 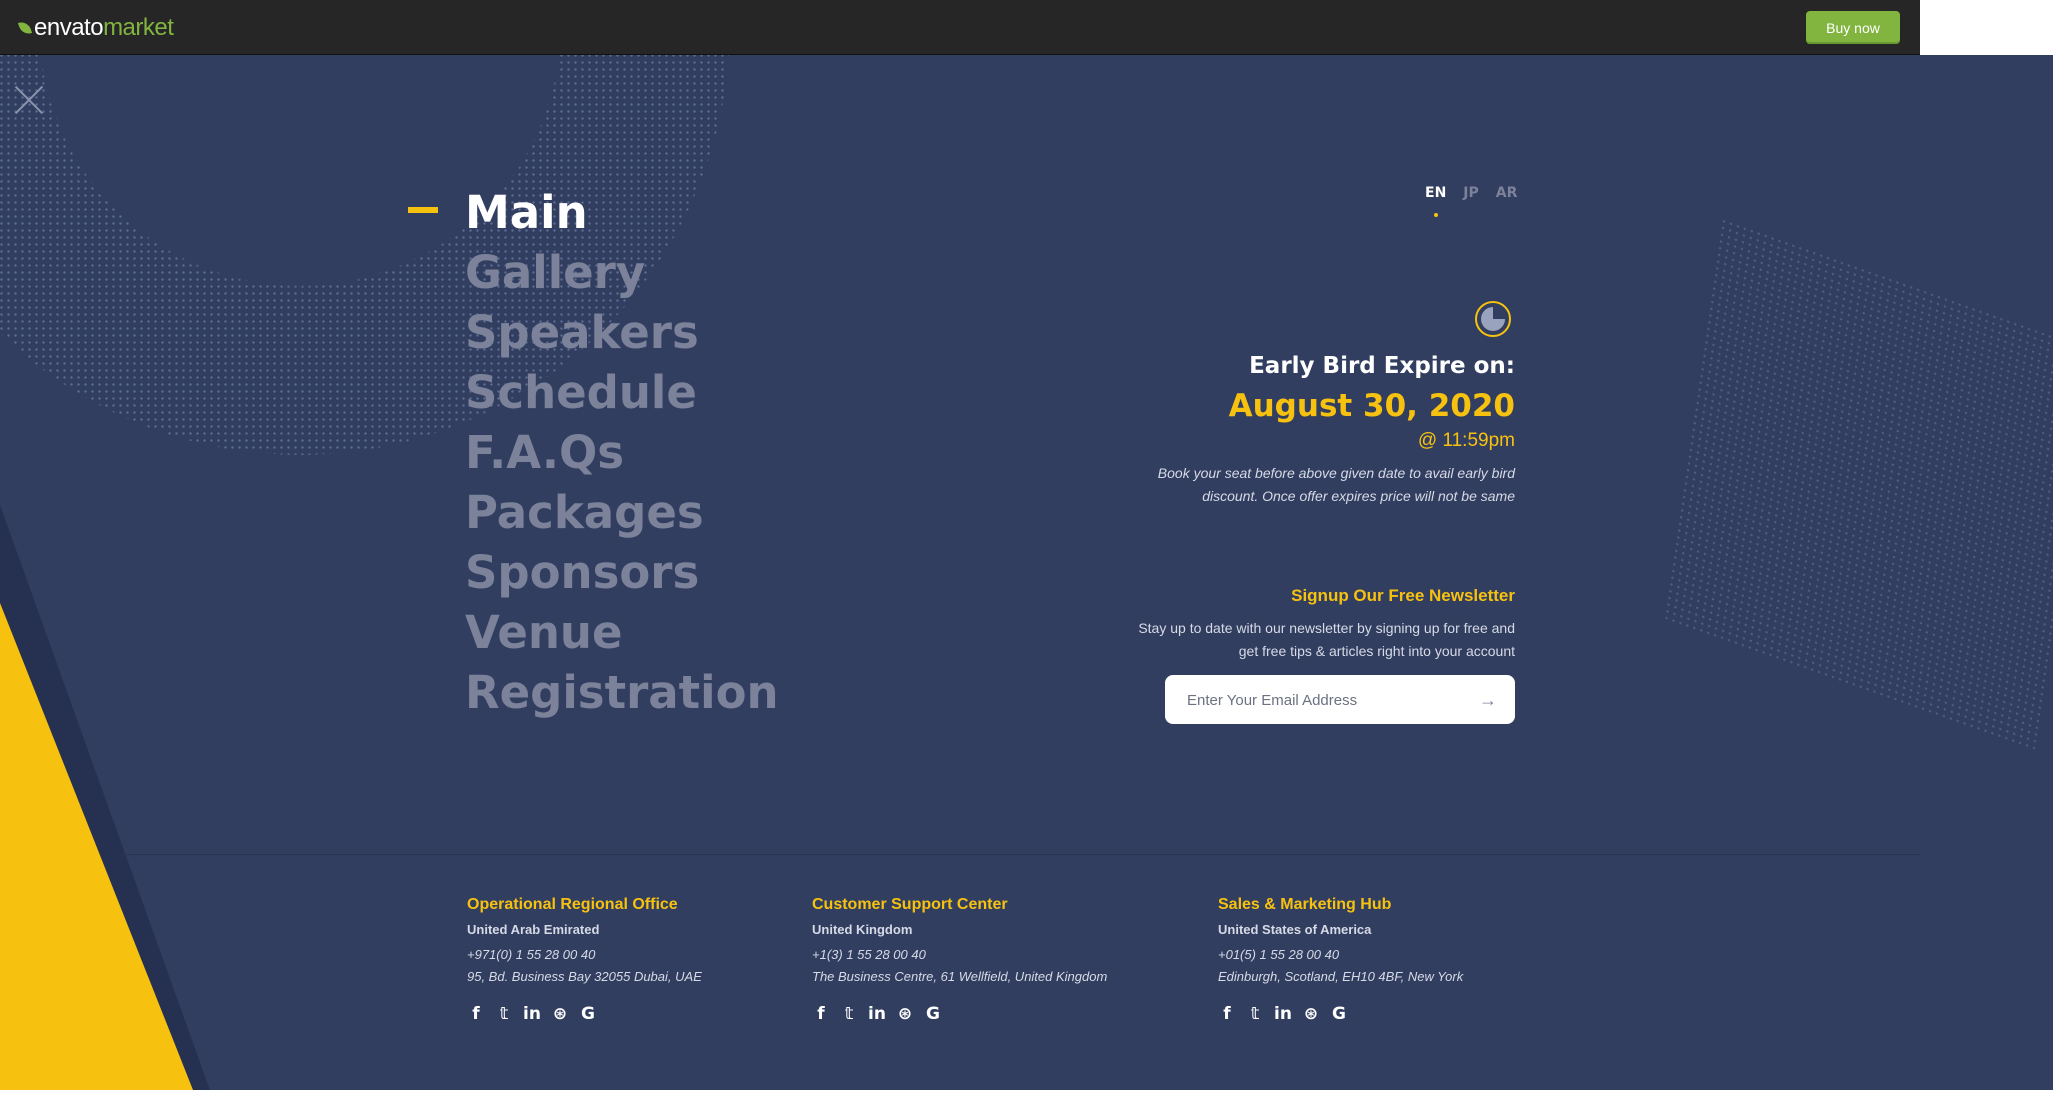 What do you see at coordinates (1341, 976) in the screenshot?
I see `office-address: Edinburgh, Scotland, EH10 4BF, New York` at bounding box center [1341, 976].